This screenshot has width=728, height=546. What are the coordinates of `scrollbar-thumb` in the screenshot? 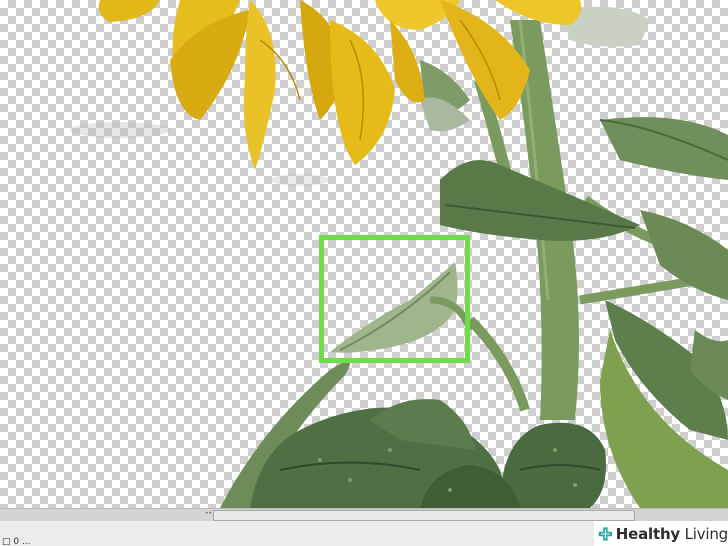 It's located at (424, 515).